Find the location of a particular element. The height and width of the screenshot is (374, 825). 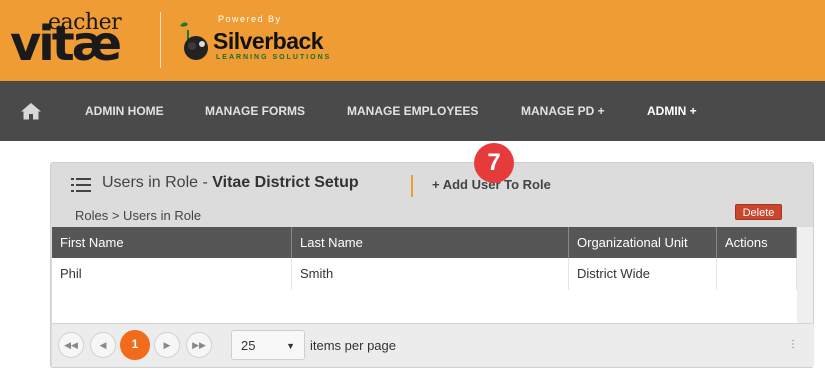

table-row: Phil Smith District Wide is located at coordinates (424, 274).